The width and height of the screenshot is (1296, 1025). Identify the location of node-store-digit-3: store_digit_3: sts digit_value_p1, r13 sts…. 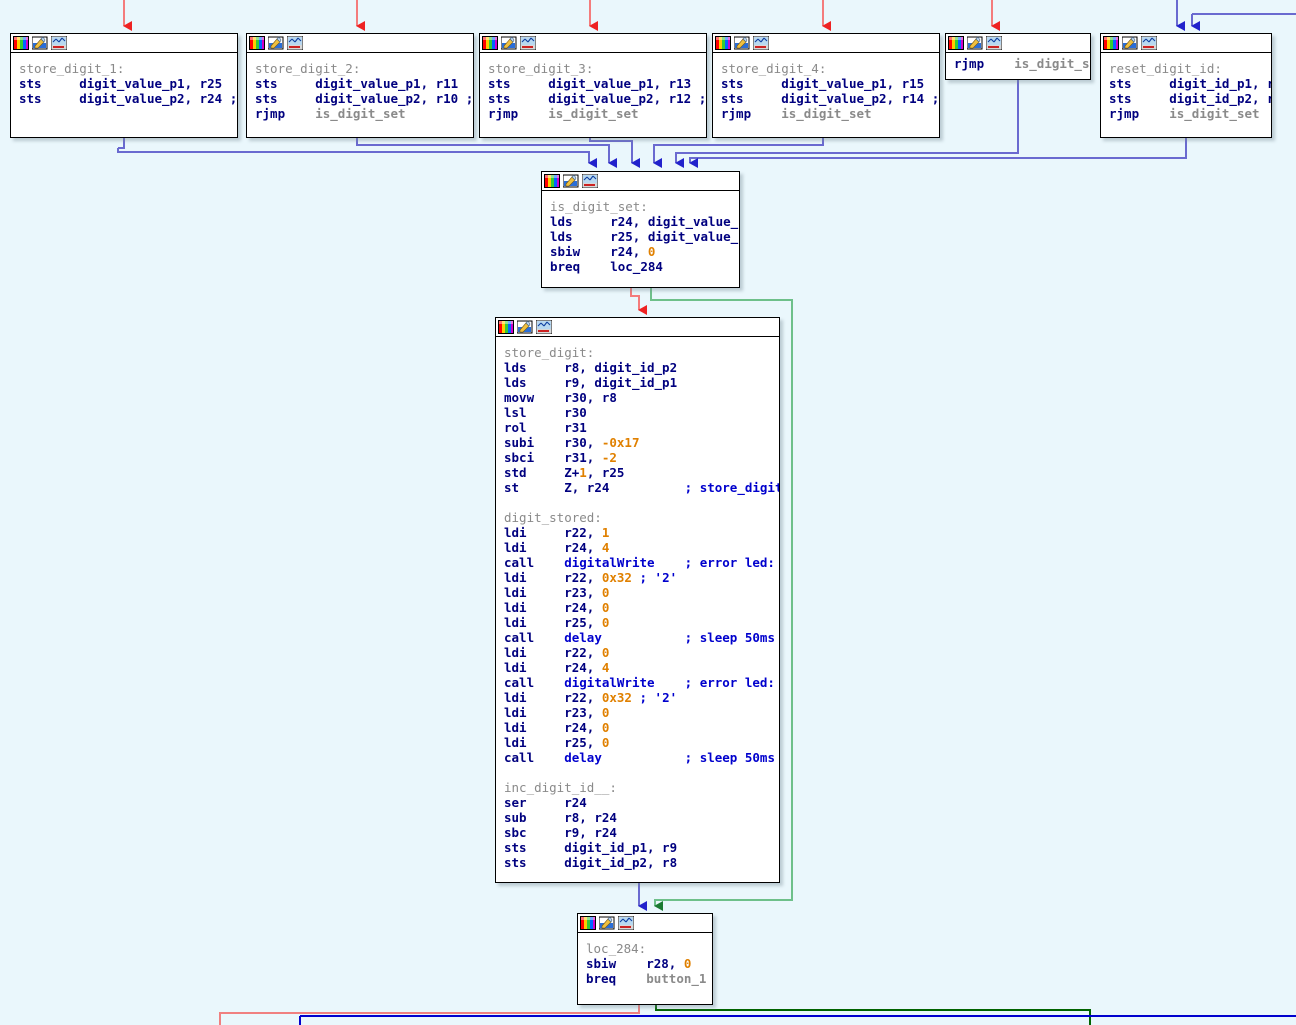
(593, 85).